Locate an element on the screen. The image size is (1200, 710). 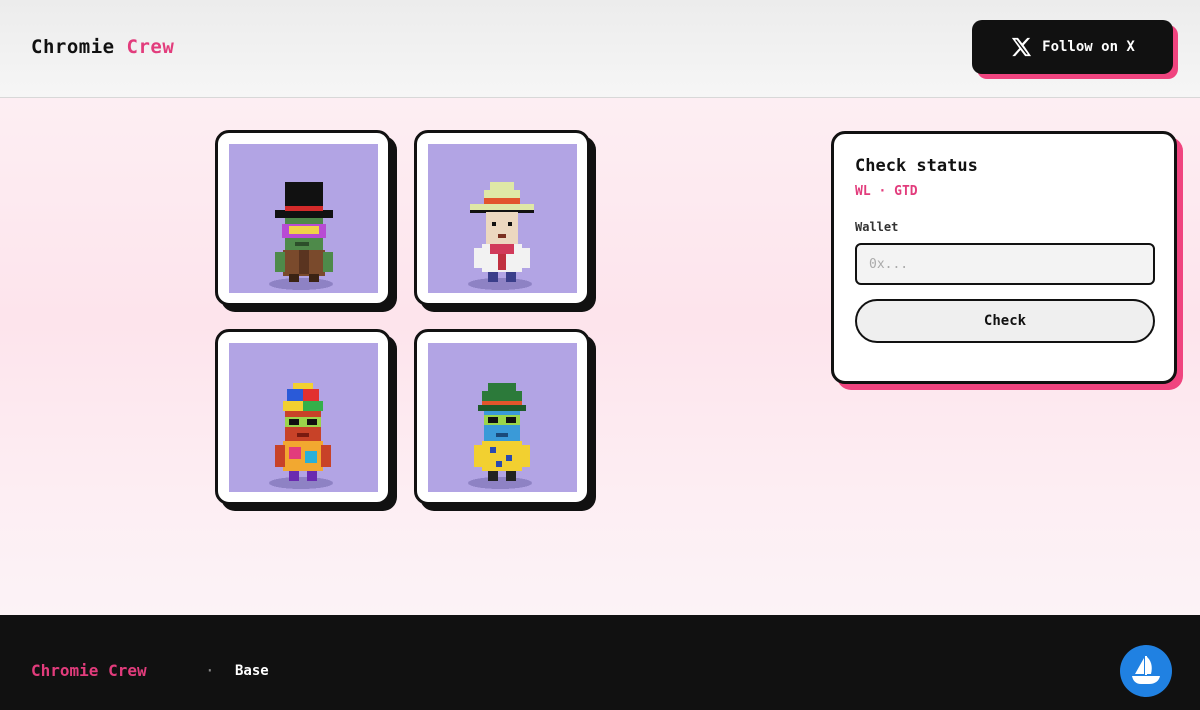
check-button: Check is located at coordinates (1005, 321).